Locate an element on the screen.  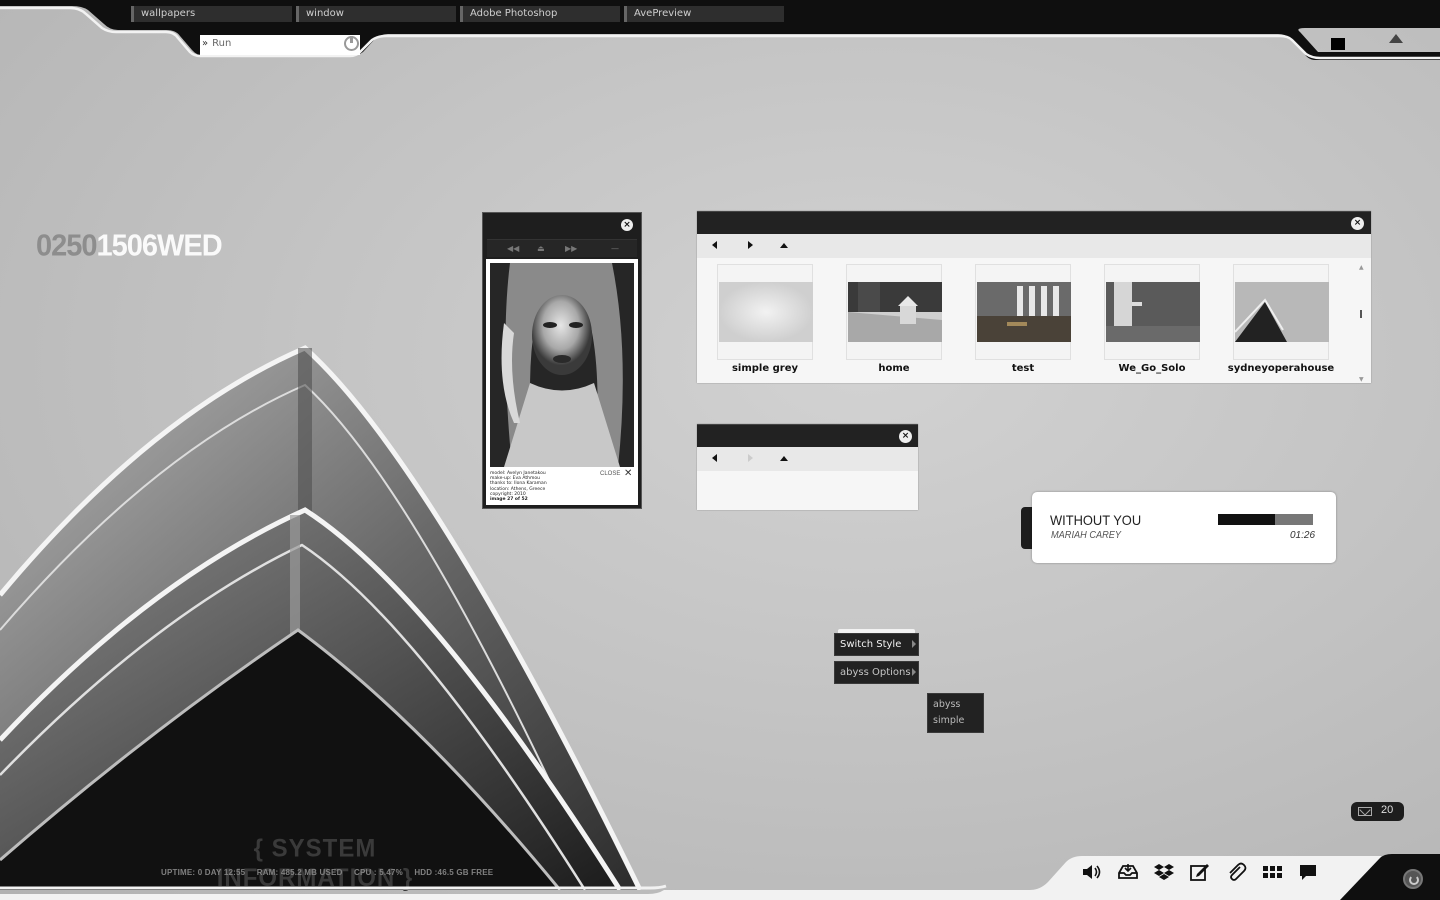
folder-content is located at coordinates (807, 490).